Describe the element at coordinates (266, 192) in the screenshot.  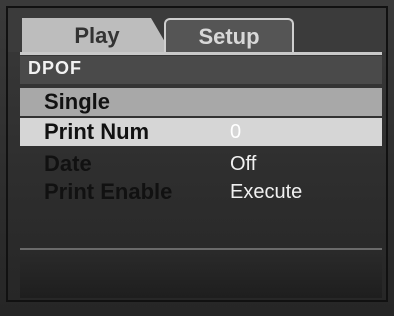
I see `menu-item-value: Execute` at that location.